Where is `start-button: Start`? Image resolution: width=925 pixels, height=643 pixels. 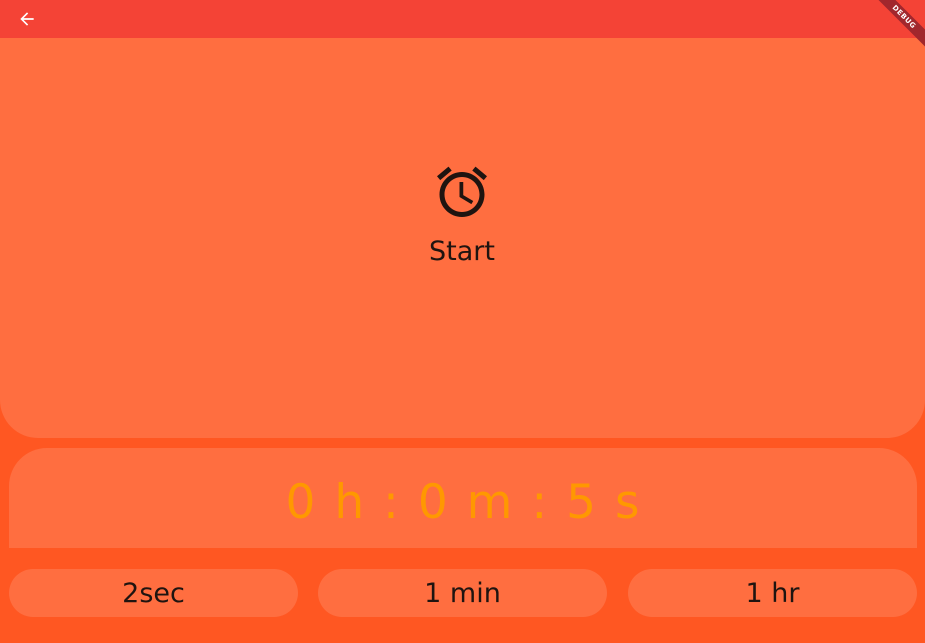 start-button: Start is located at coordinates (462, 216).